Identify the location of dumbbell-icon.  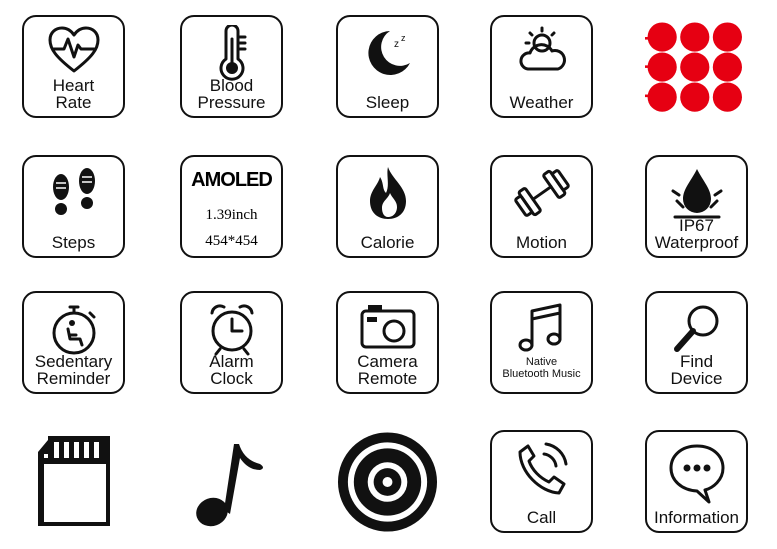
(541, 193).